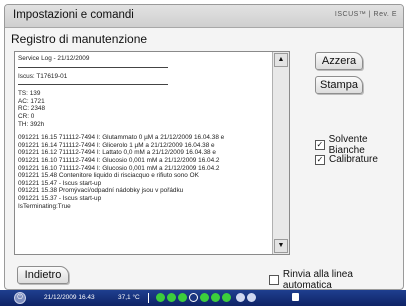  What do you see at coordinates (54, 58) in the screenshot?
I see `log-line: Service Log - 21/12/2009` at bounding box center [54, 58].